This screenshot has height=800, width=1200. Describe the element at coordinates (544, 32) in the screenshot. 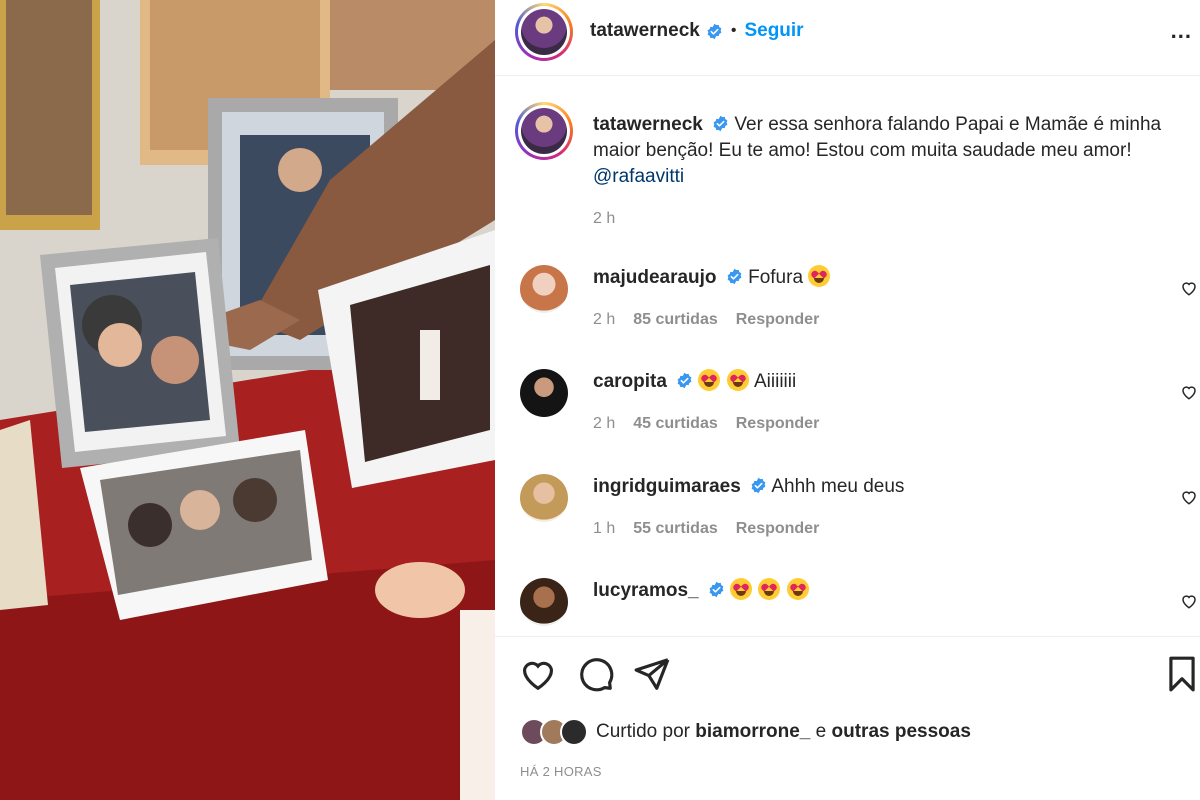

I see `author-avatar` at that location.